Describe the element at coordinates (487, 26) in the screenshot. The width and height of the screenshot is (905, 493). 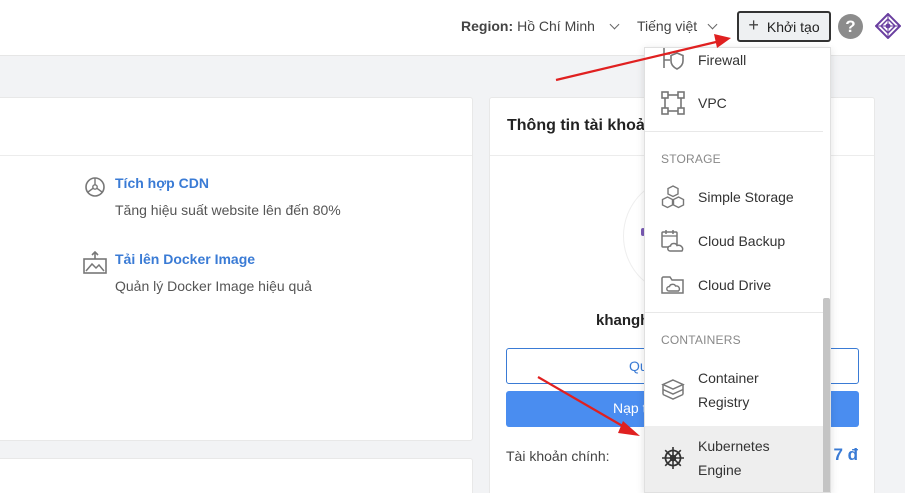
I see `region-label: Region:` at that location.